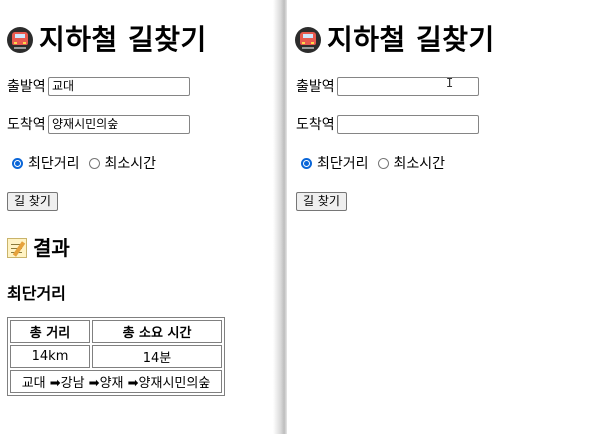 The image size is (600, 434). I want to click on text-cursor-icon: I, so click(450, 83).